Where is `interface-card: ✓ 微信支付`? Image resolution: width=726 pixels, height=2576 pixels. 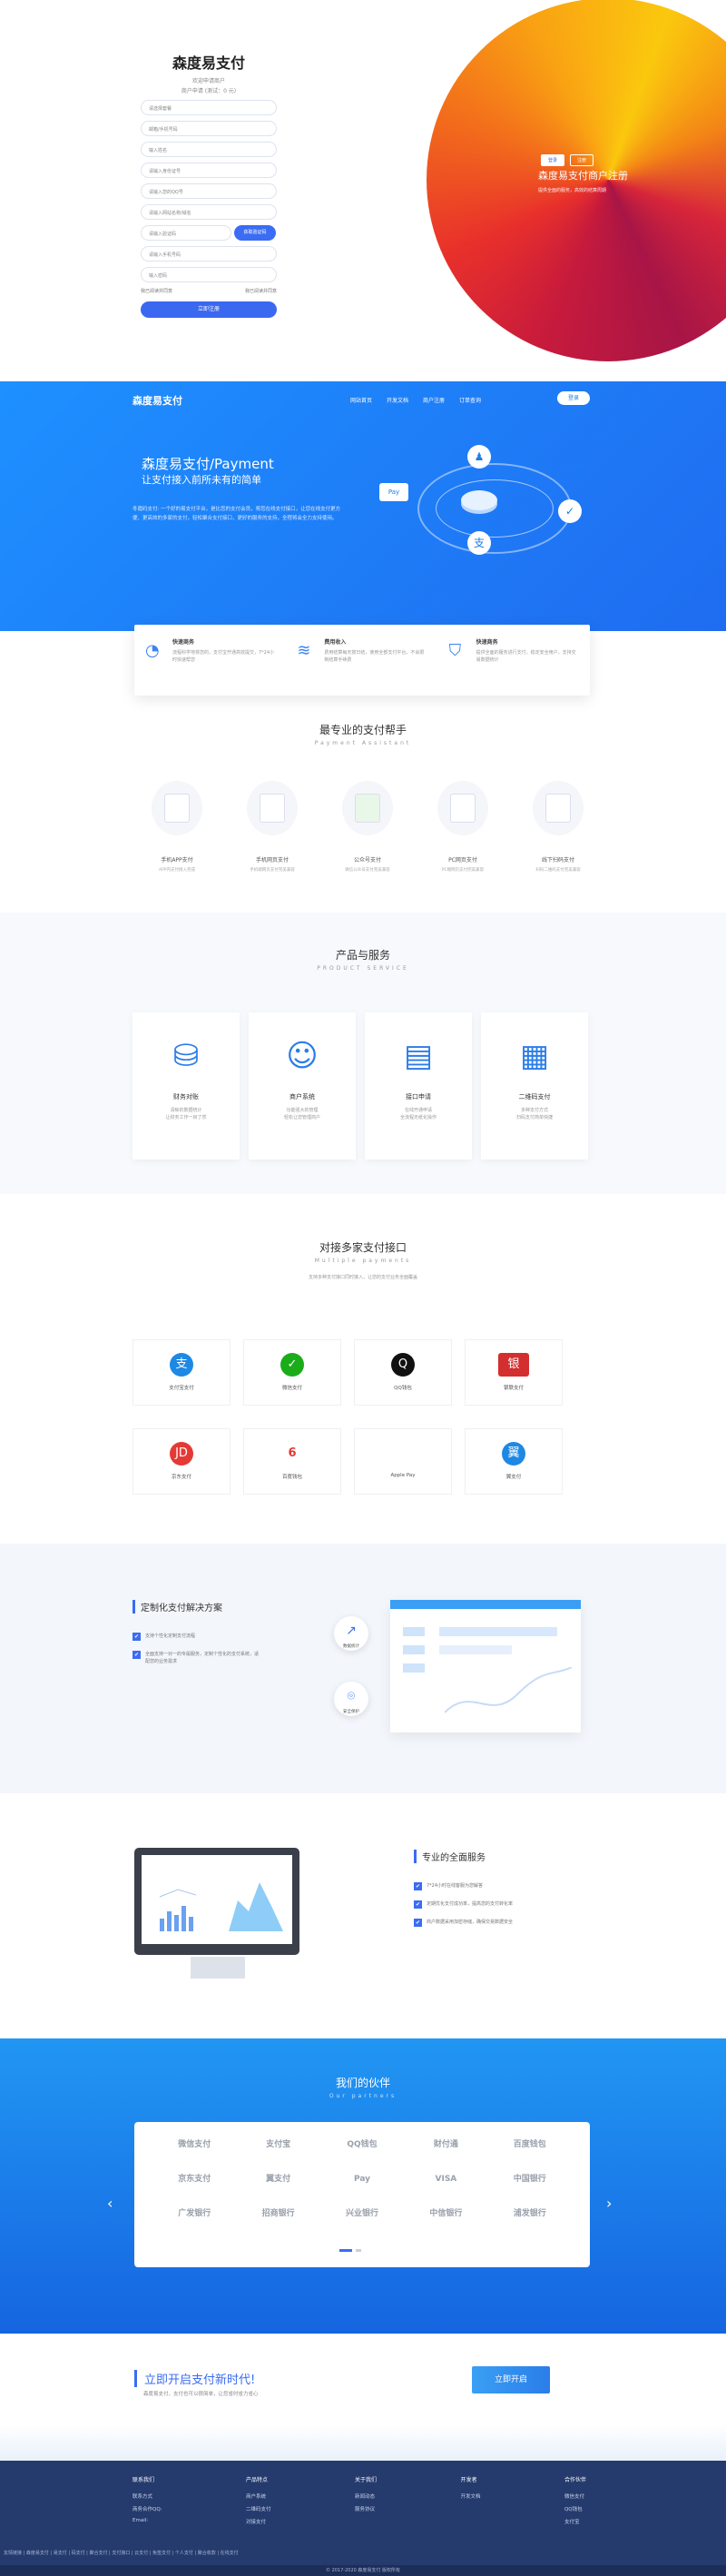 interface-card: ✓ 微信支付 is located at coordinates (292, 1372).